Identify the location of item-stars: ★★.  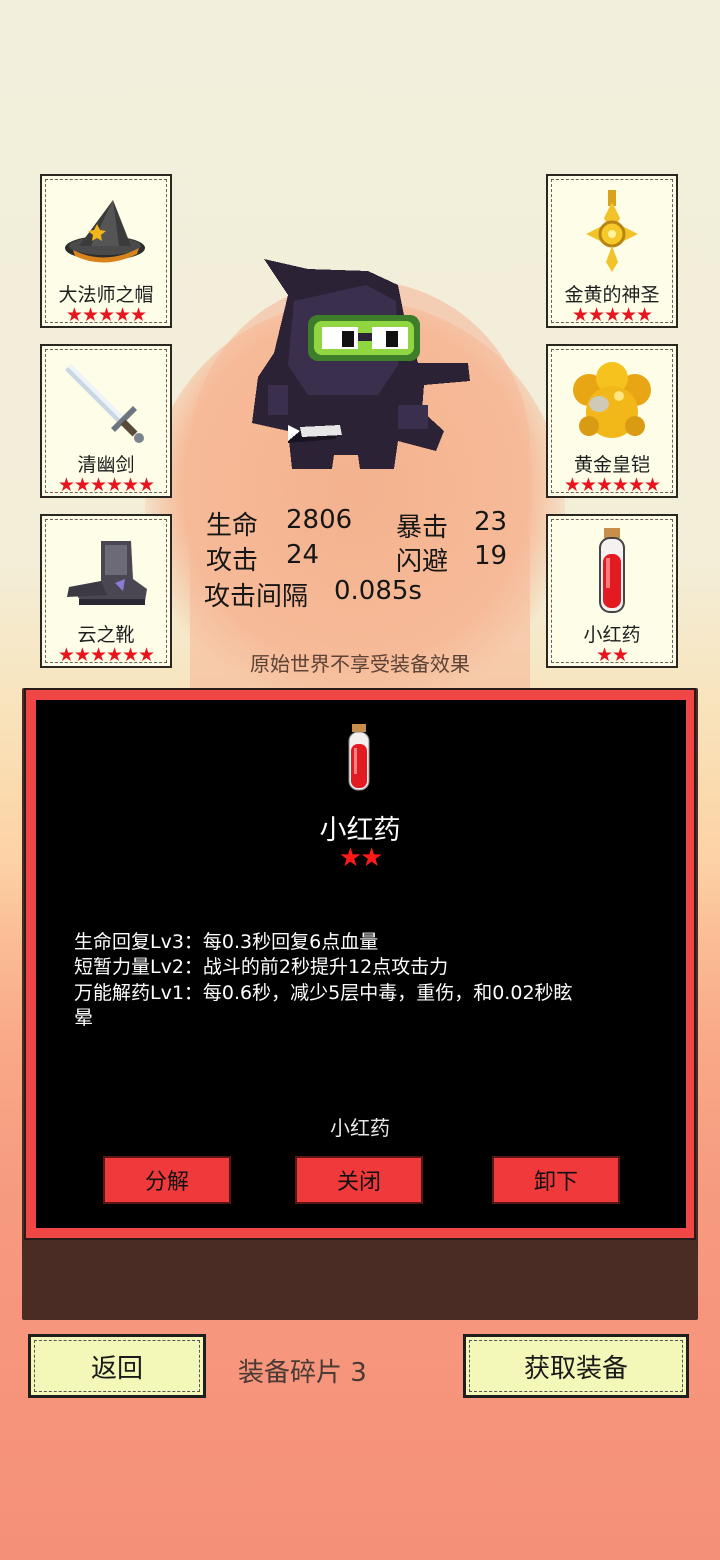
(361, 858).